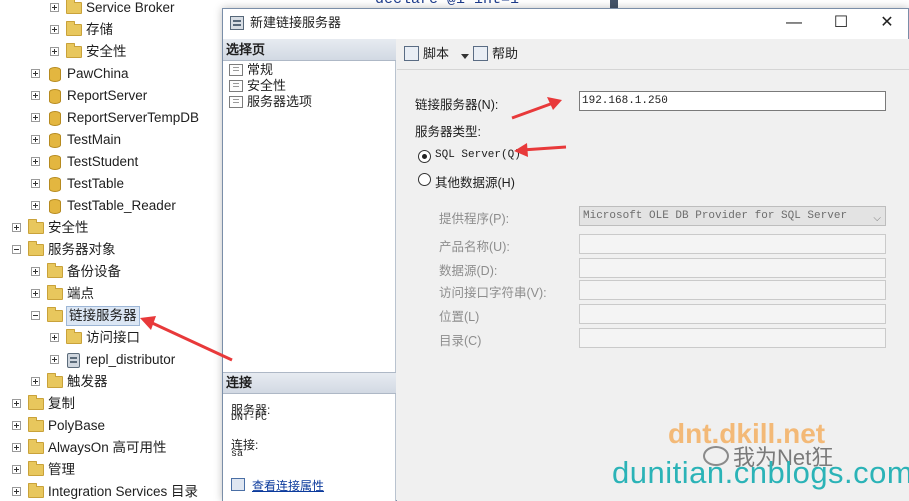 The height and width of the screenshot is (501, 909). What do you see at coordinates (186, 339) in the screenshot?
I see `arrow-to-linked-servers-node` at bounding box center [186, 339].